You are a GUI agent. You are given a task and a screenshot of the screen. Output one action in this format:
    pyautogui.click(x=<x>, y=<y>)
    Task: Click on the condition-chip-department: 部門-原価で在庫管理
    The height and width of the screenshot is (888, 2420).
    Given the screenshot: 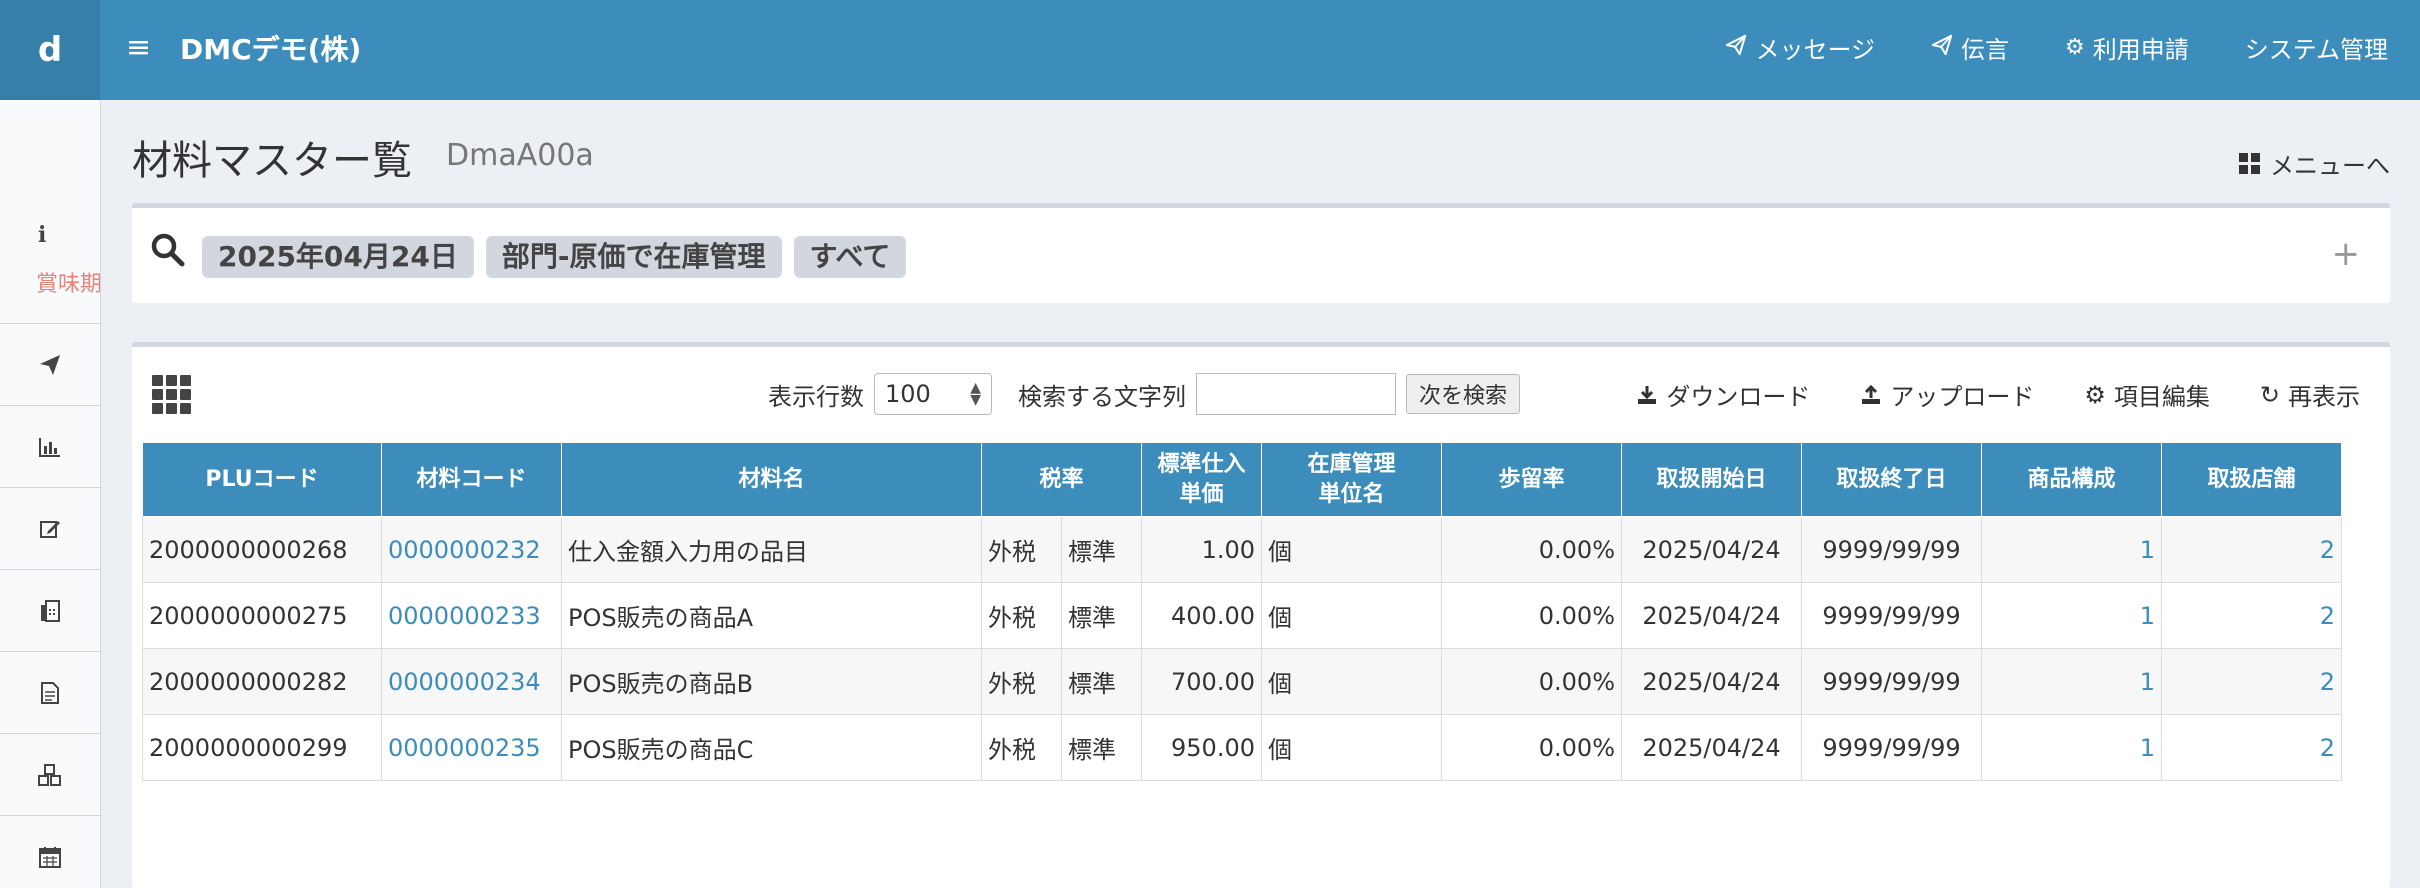 What is the action you would take?
    pyautogui.click(x=633, y=257)
    